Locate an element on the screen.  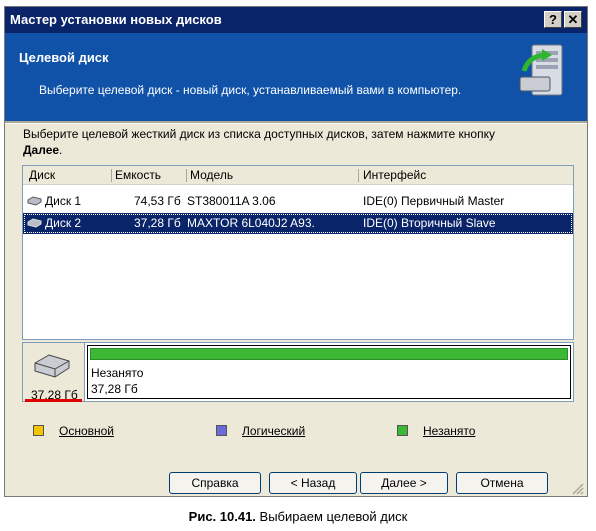
disk-map-drive: 37,28 Гб is located at coordinates (54, 372).